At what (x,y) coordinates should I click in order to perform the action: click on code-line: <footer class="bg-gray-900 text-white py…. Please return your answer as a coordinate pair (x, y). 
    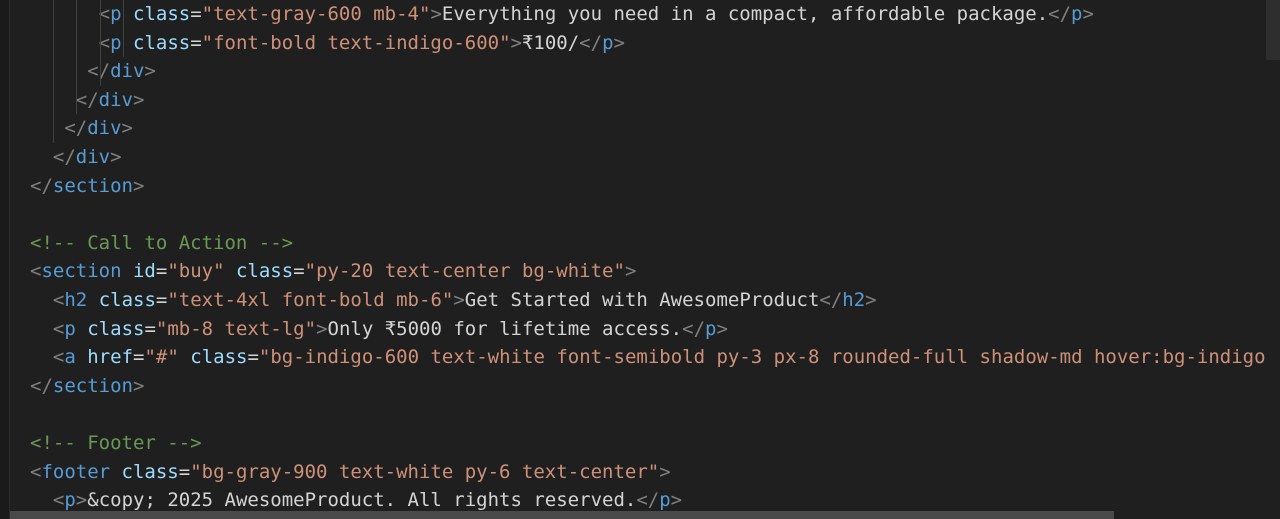
    Looking at the image, I should click on (655, 472).